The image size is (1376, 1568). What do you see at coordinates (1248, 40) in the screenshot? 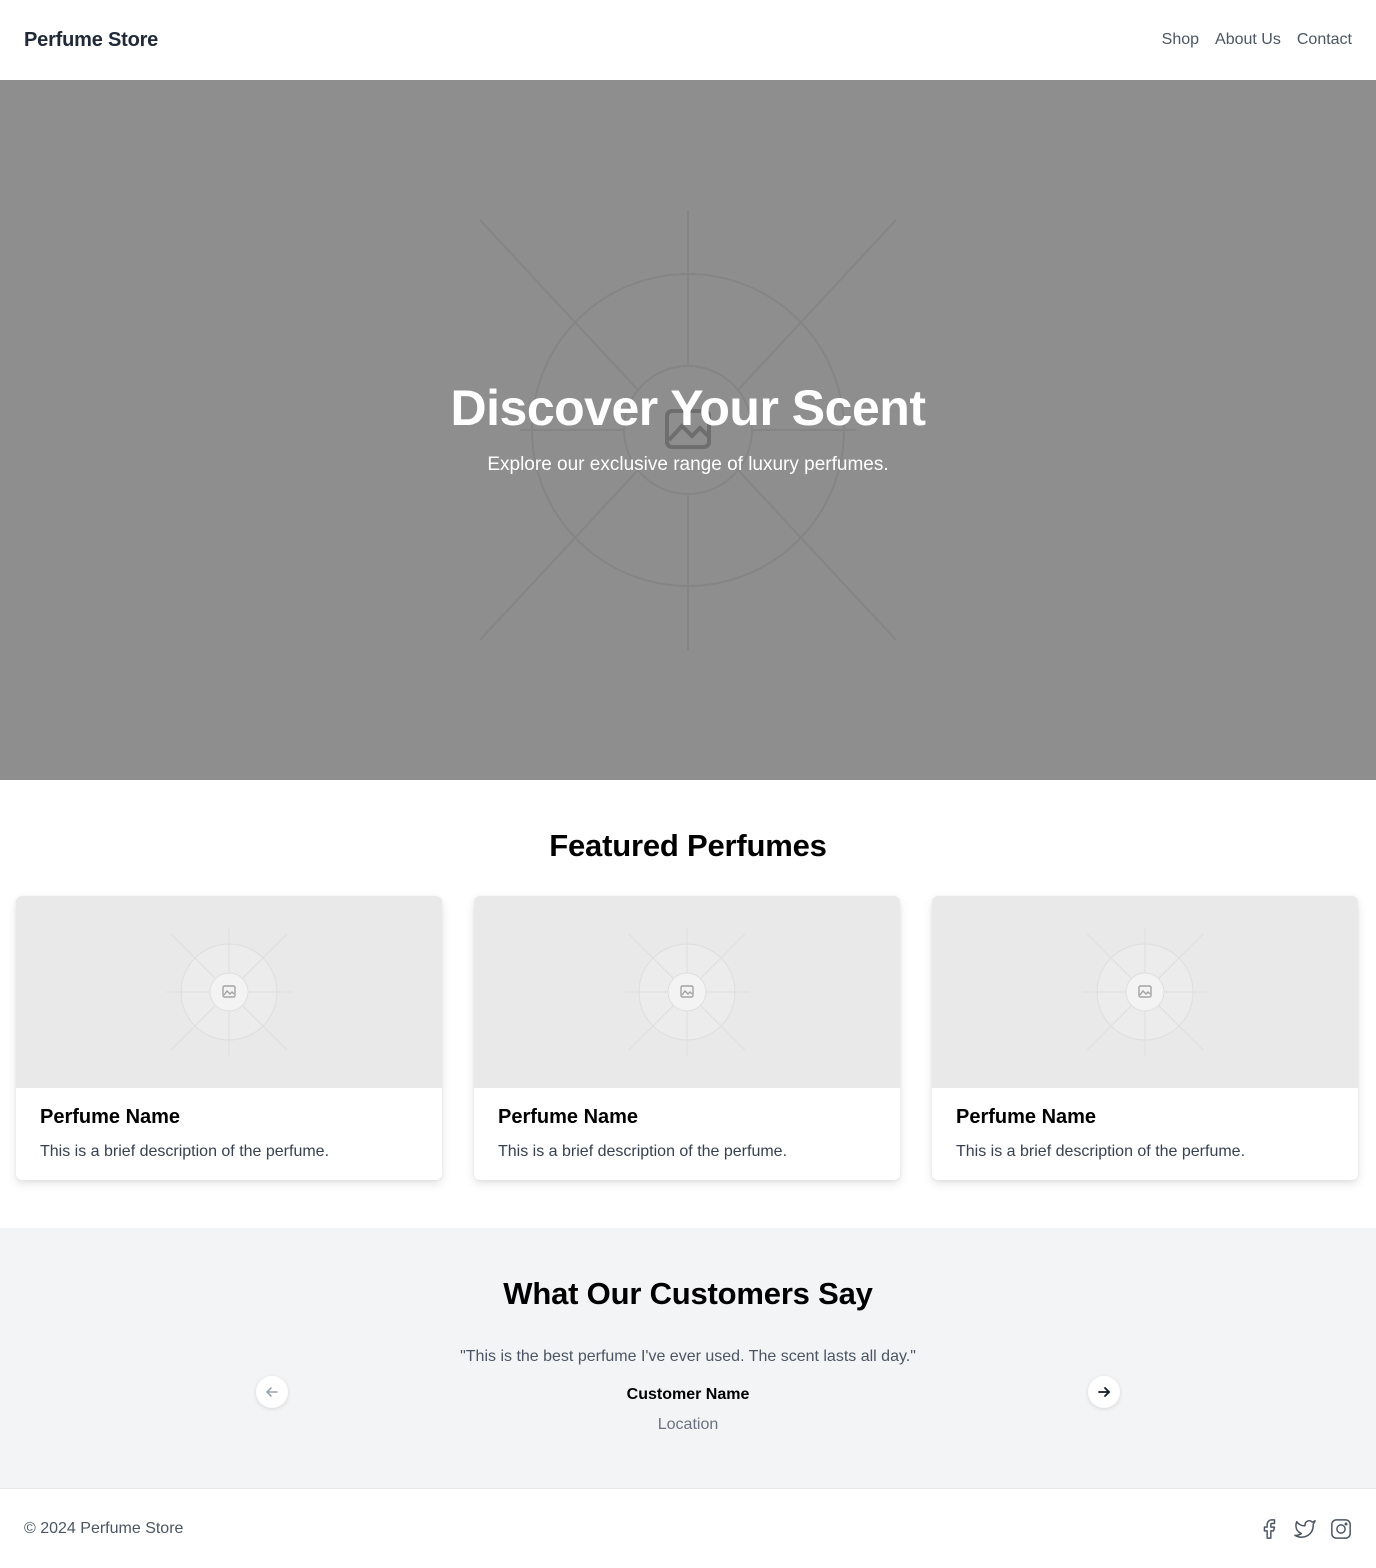
I see `nav-link-about: About Us` at bounding box center [1248, 40].